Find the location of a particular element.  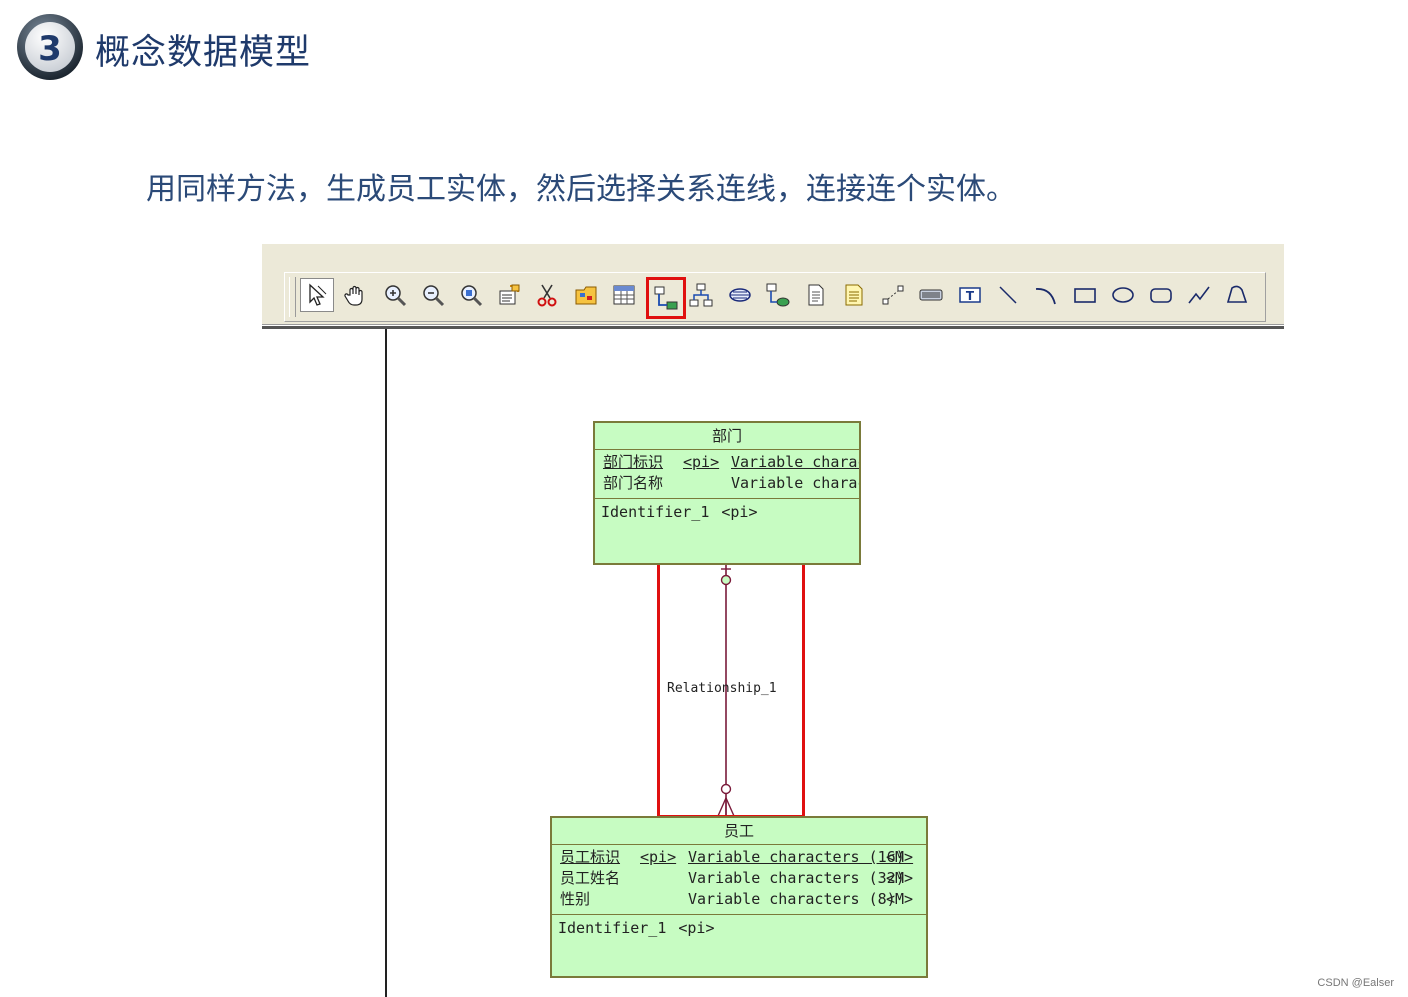

attribute-name: 部门名称 is located at coordinates (633, 483).